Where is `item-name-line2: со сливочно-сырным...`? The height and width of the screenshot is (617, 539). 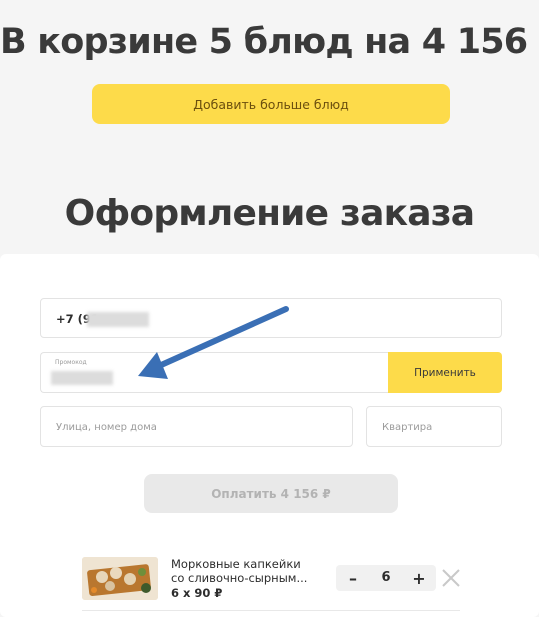 item-name-line2: со сливочно-сырным... is located at coordinates (239, 578).